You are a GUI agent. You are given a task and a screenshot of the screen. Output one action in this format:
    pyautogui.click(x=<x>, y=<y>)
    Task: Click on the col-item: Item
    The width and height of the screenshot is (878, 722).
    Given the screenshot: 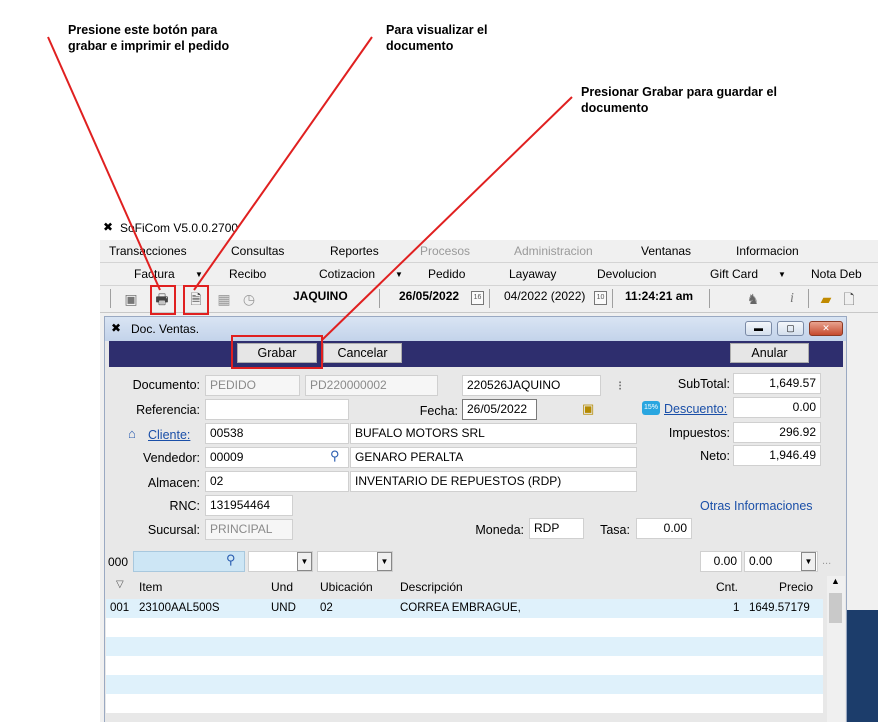 What is the action you would take?
    pyautogui.click(x=150, y=587)
    